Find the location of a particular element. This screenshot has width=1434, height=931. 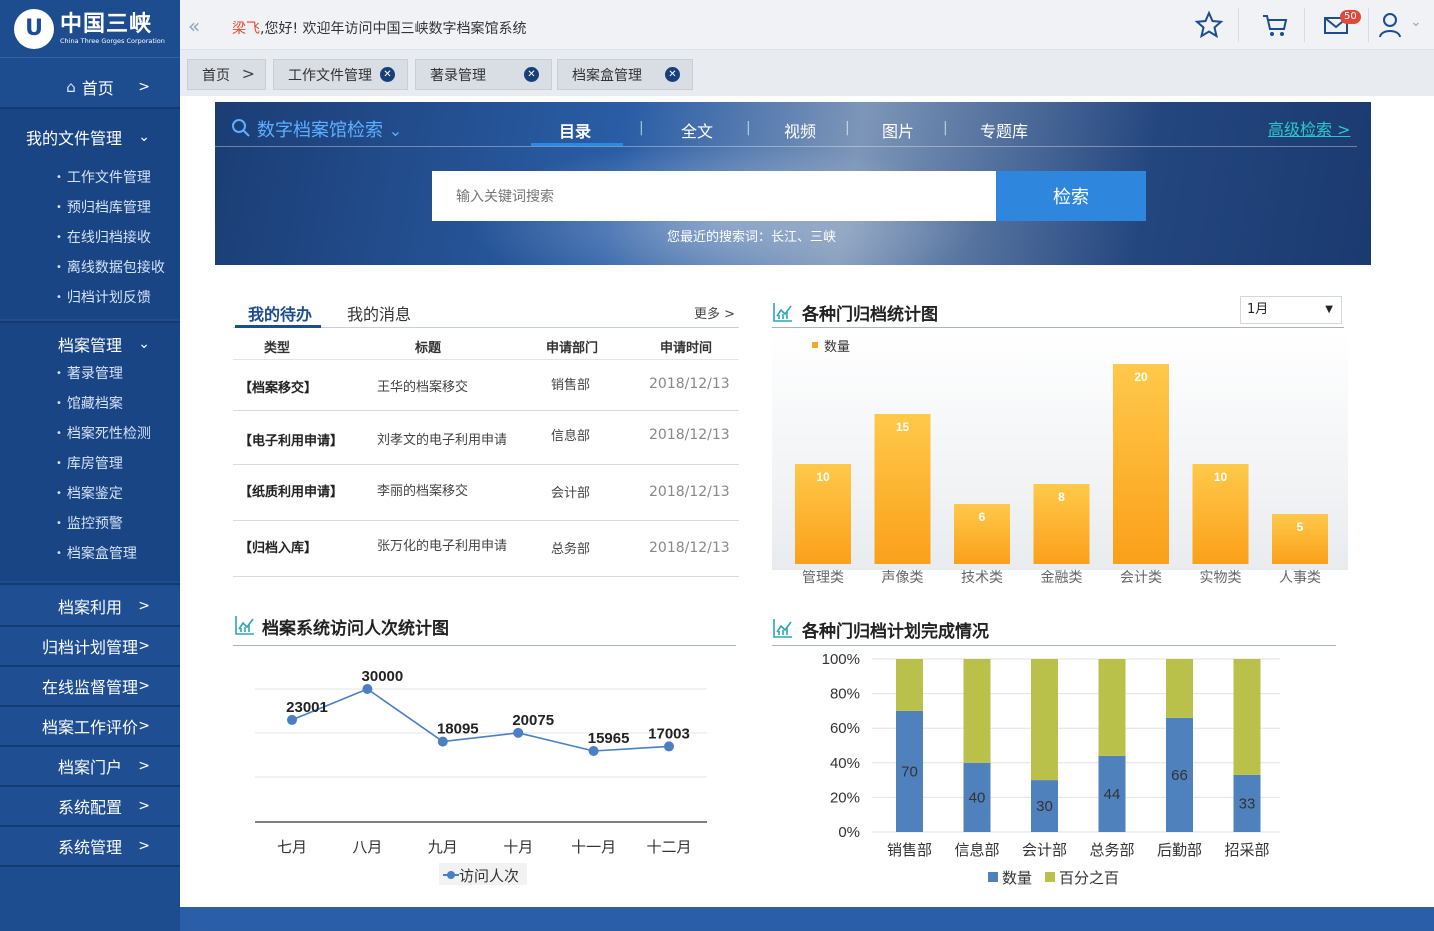

user-name: 梁飞 is located at coordinates (246, 29).